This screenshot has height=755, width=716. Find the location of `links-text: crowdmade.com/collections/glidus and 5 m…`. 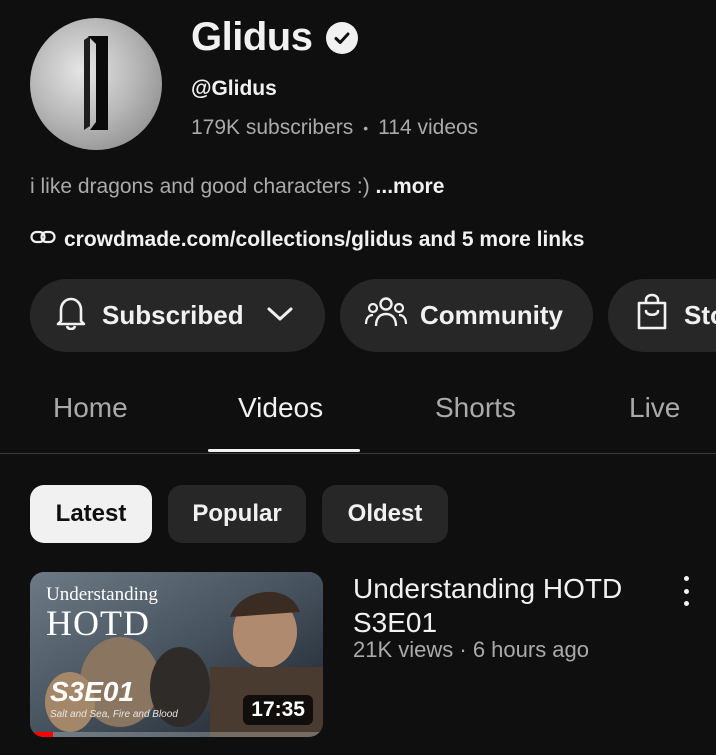

links-text: crowdmade.com/collections/glidus and 5 m… is located at coordinates (324, 239).